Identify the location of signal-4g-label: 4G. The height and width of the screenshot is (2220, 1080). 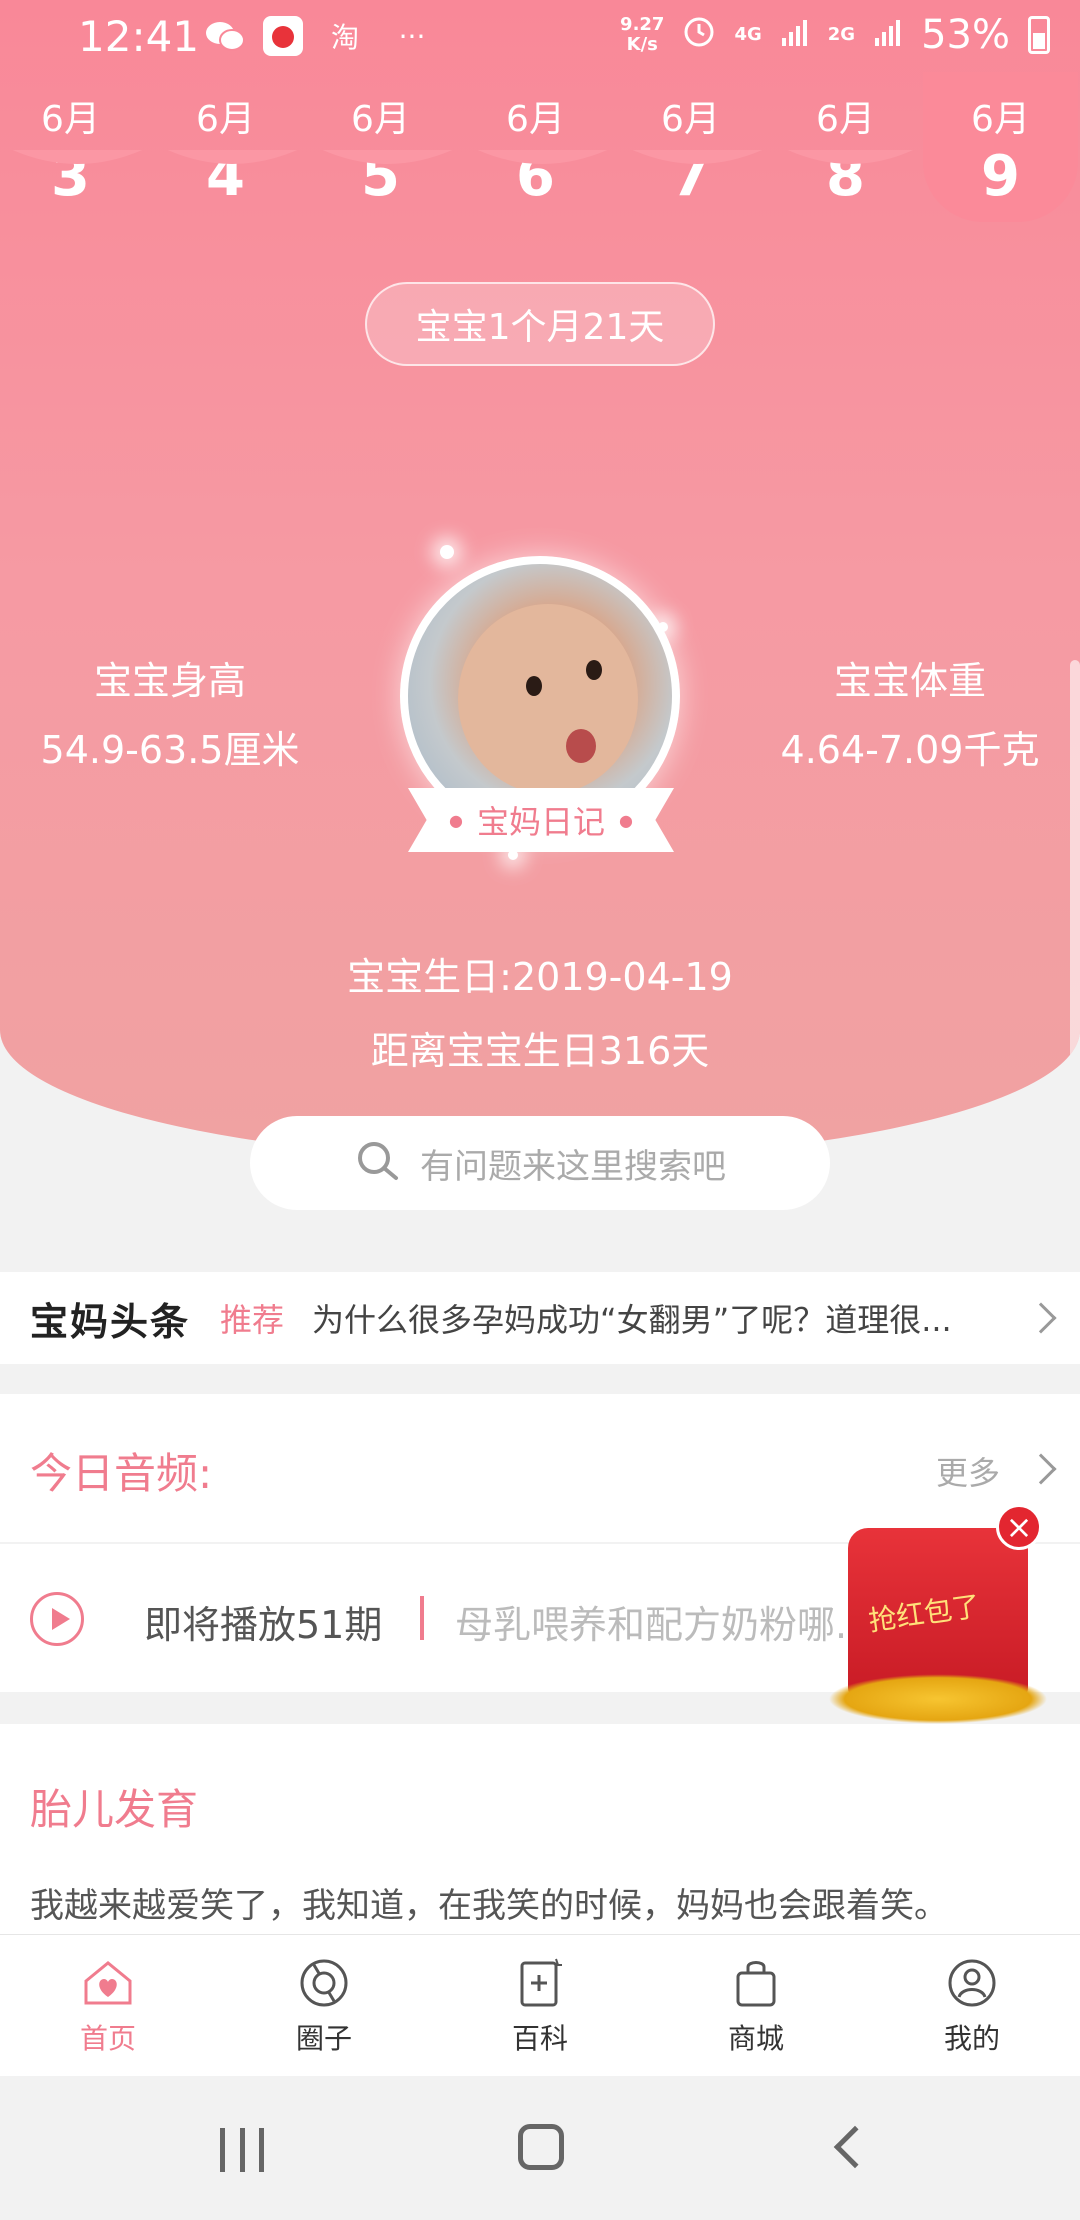
(748, 34).